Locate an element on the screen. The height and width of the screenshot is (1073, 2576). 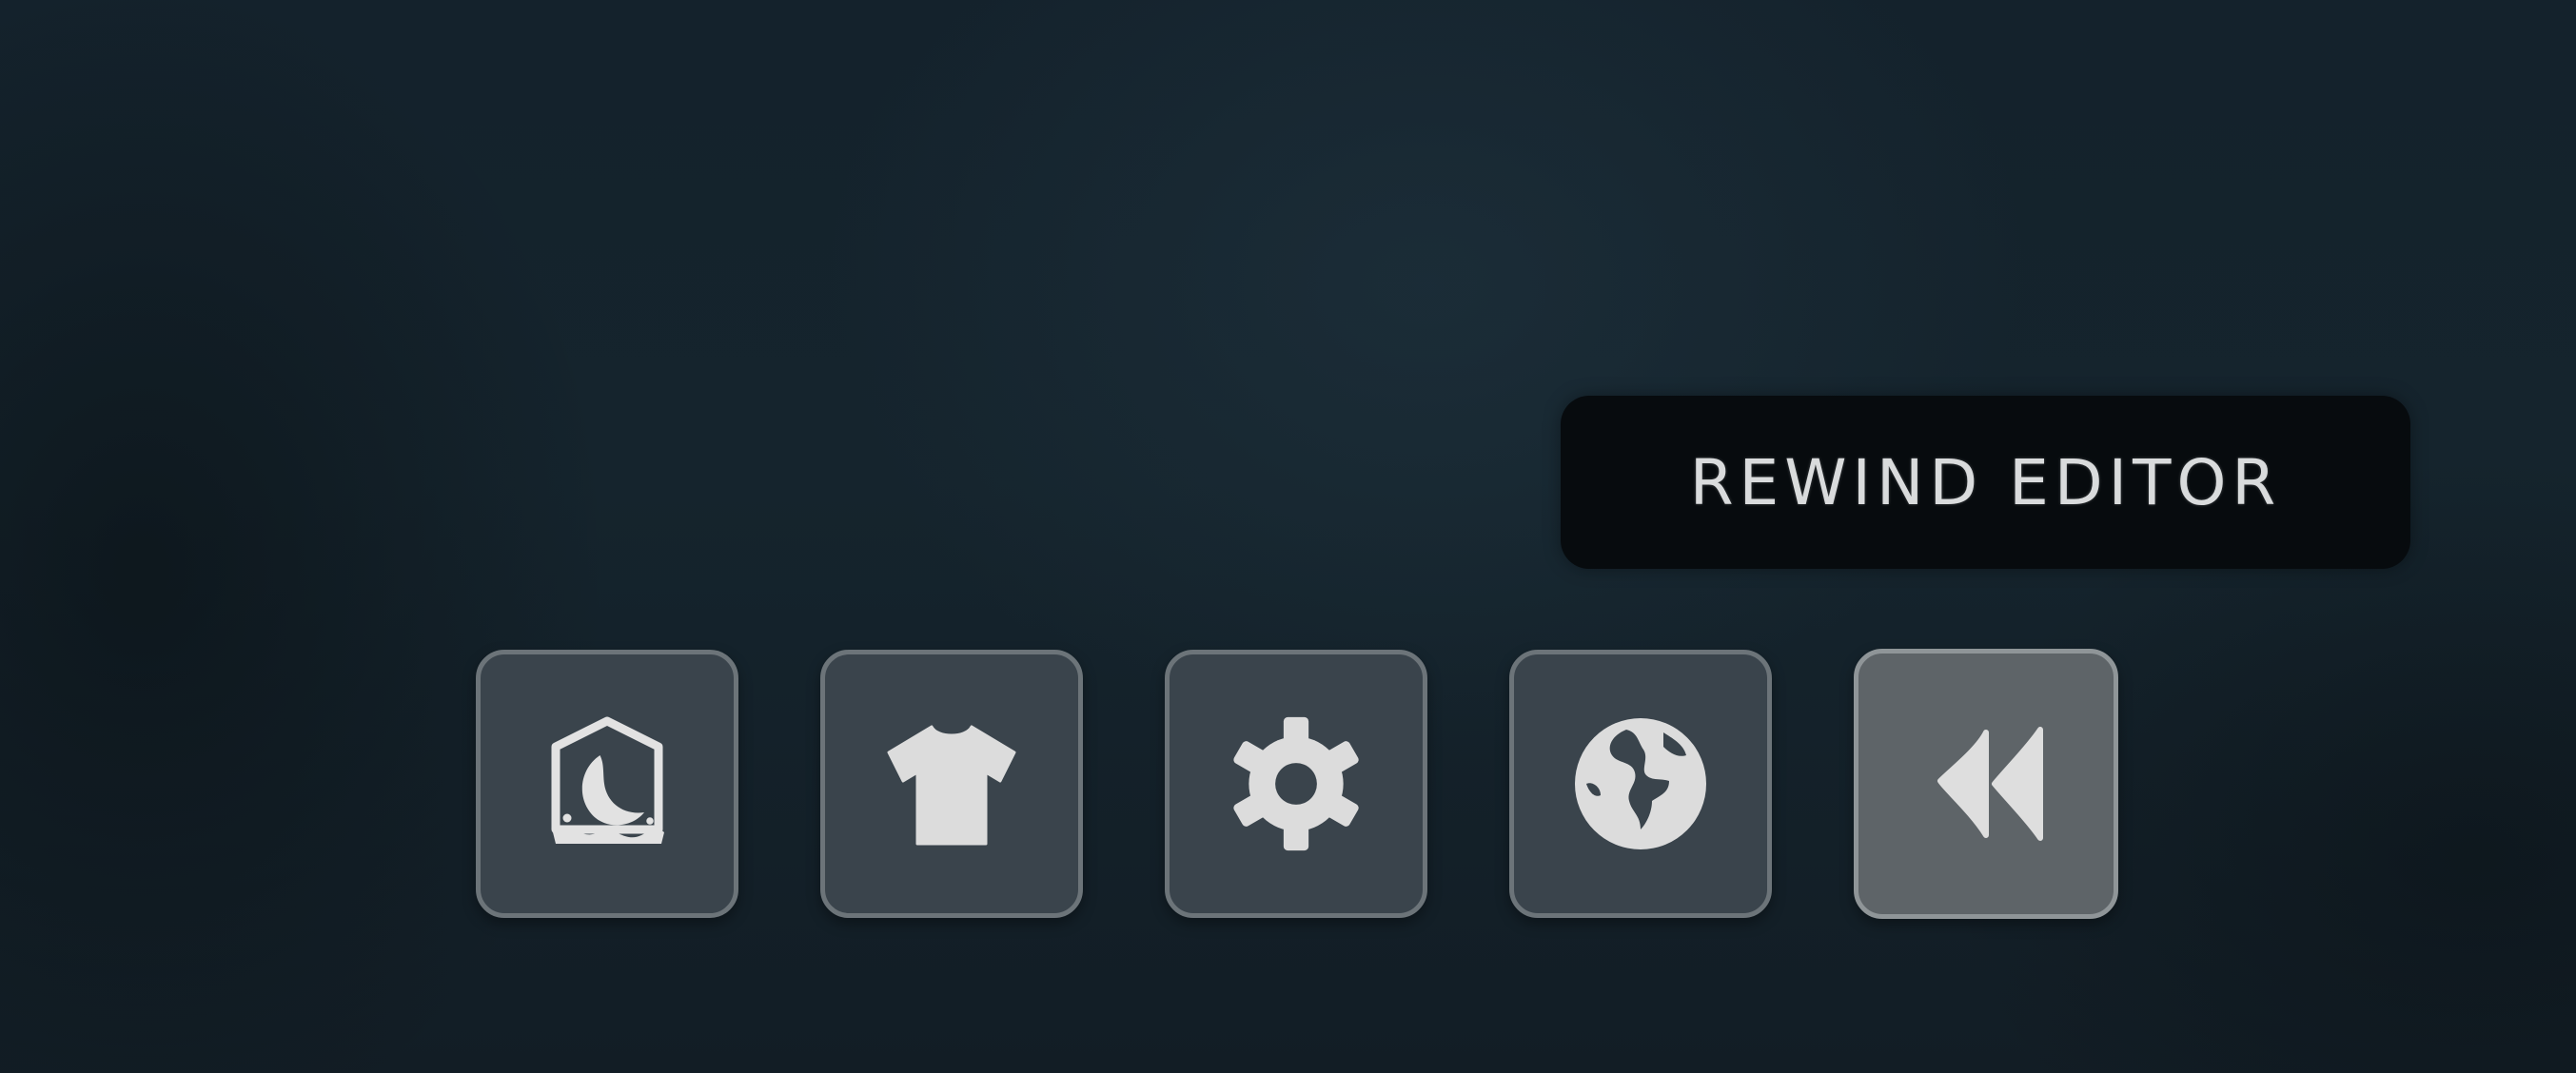
shirt-icon is located at coordinates (951, 784).